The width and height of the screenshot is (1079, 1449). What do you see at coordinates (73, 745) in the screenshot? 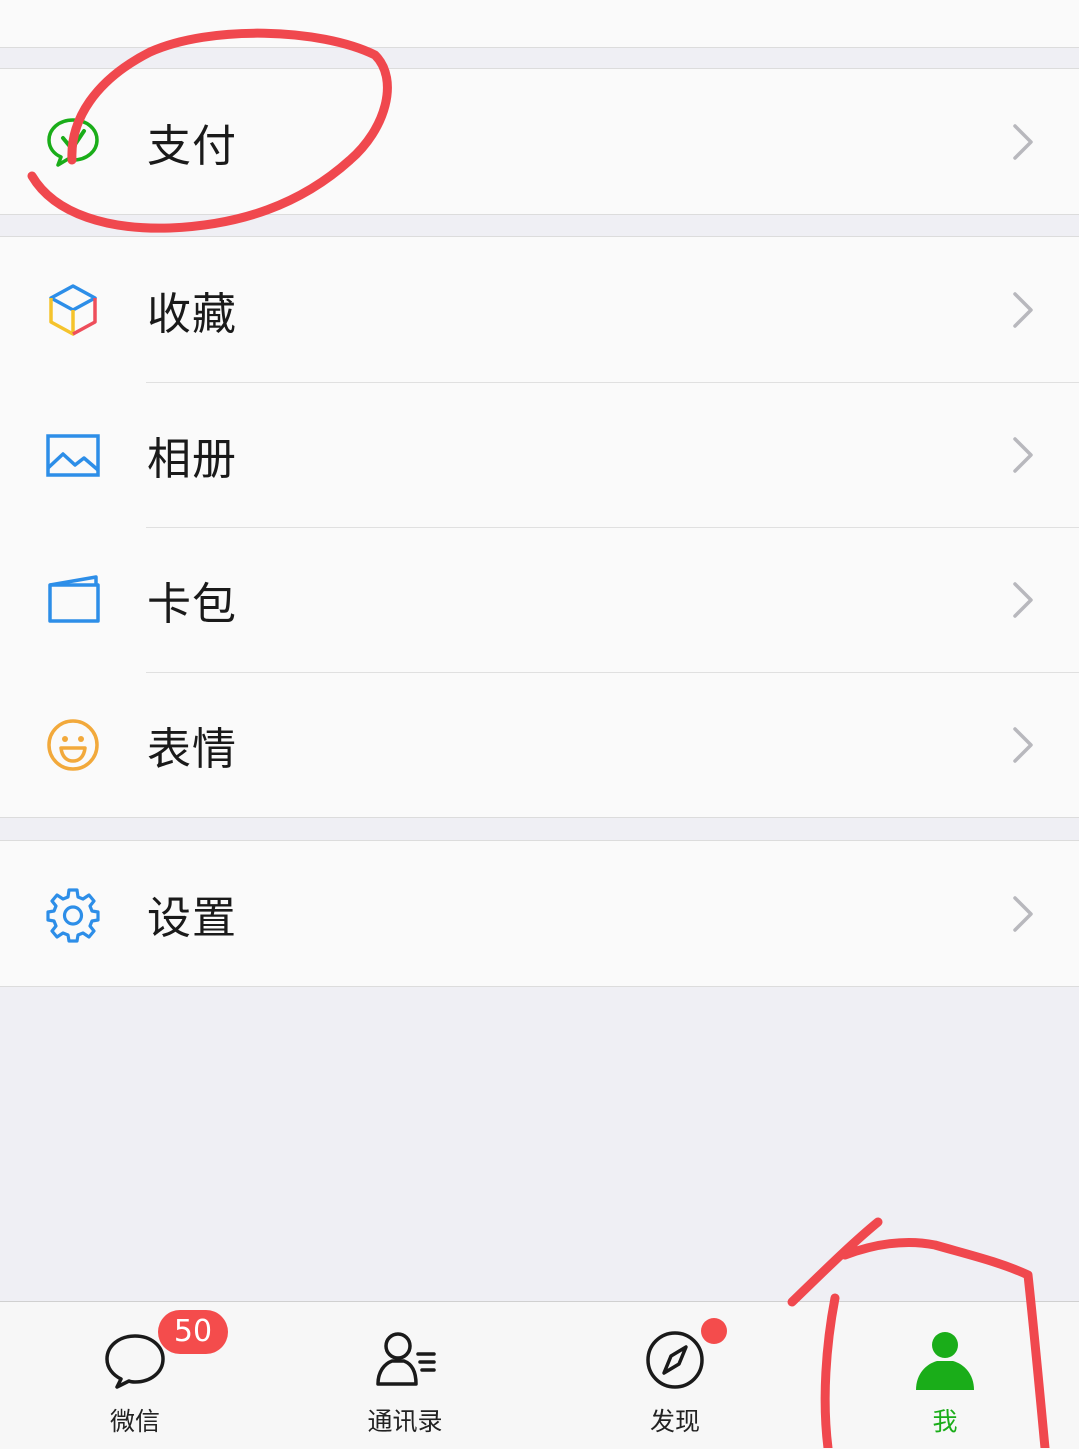
I see `smile-icon` at bounding box center [73, 745].